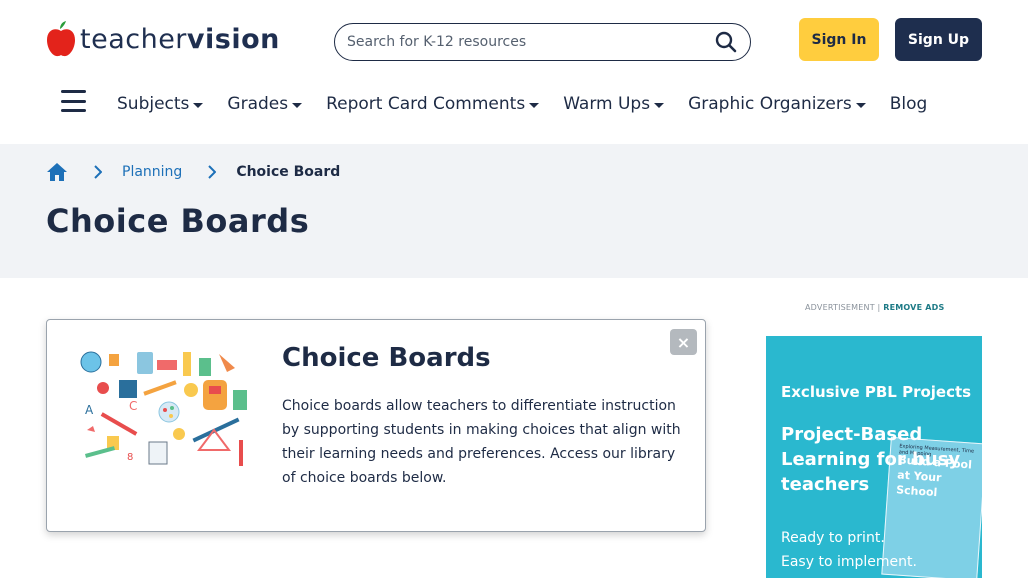 The height and width of the screenshot is (578, 1028). I want to click on ad-headline: Project-Based Learning for busy teachers, so click(871, 459).